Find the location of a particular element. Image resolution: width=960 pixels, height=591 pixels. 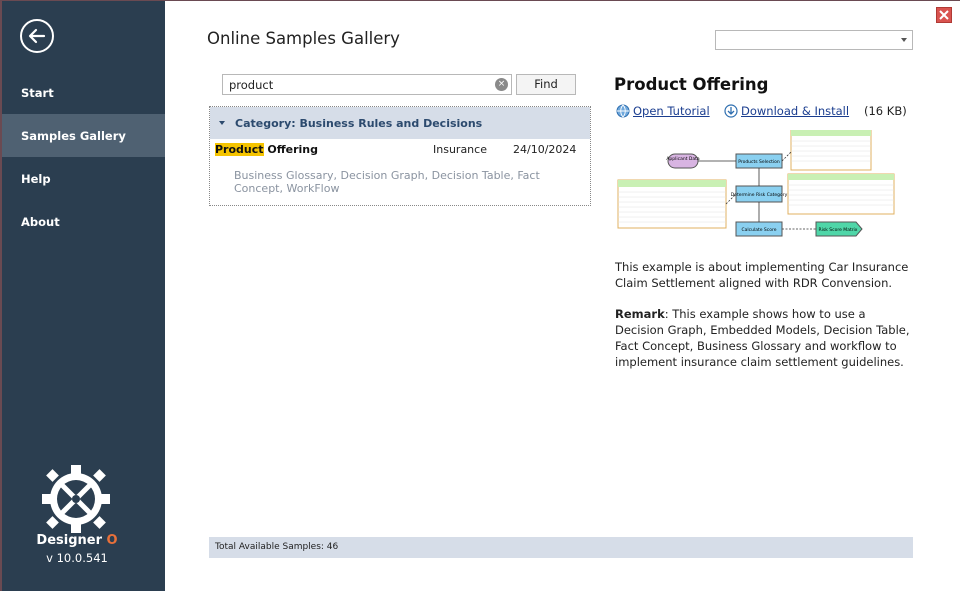

status-bar: Total Available Samples: 46 is located at coordinates (561, 547).